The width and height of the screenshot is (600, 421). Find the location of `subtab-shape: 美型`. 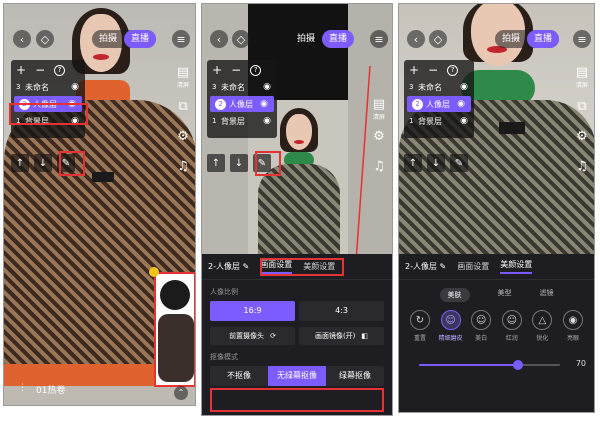

subtab-shape: 美型 is located at coordinates (505, 295).